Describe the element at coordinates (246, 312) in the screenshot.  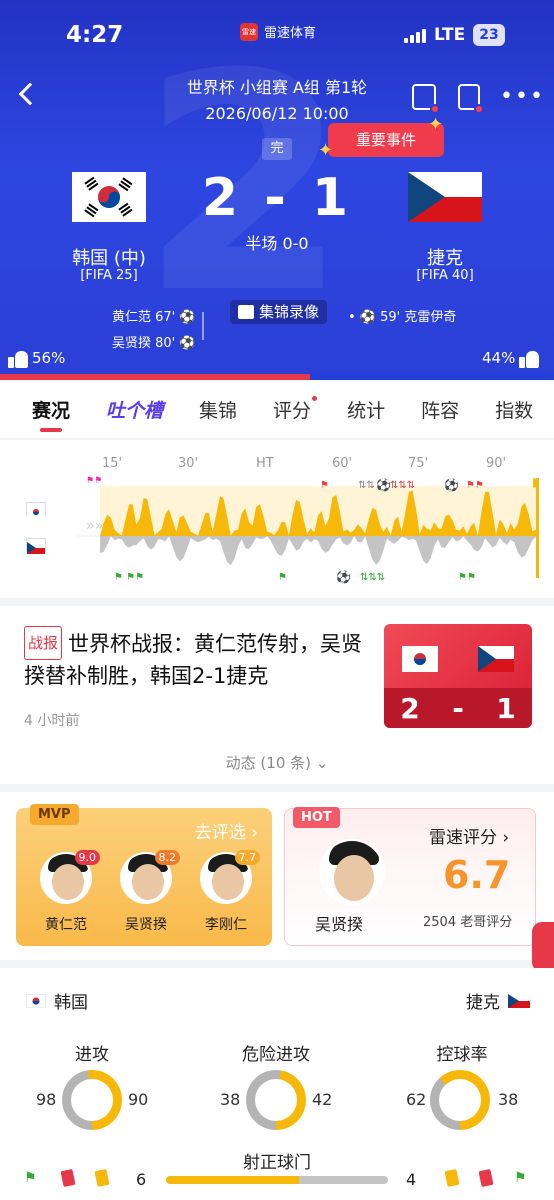
I see `video-icon` at that location.